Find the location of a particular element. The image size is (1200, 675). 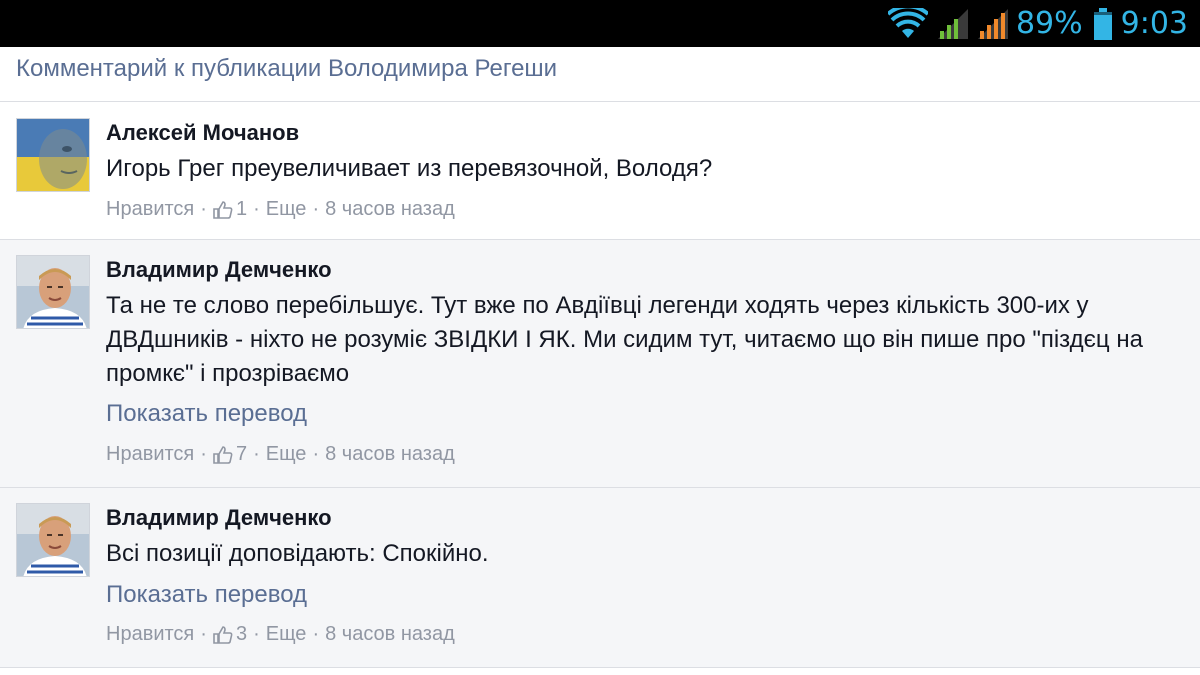

battery-percent: 89% is located at coordinates (1049, 23).